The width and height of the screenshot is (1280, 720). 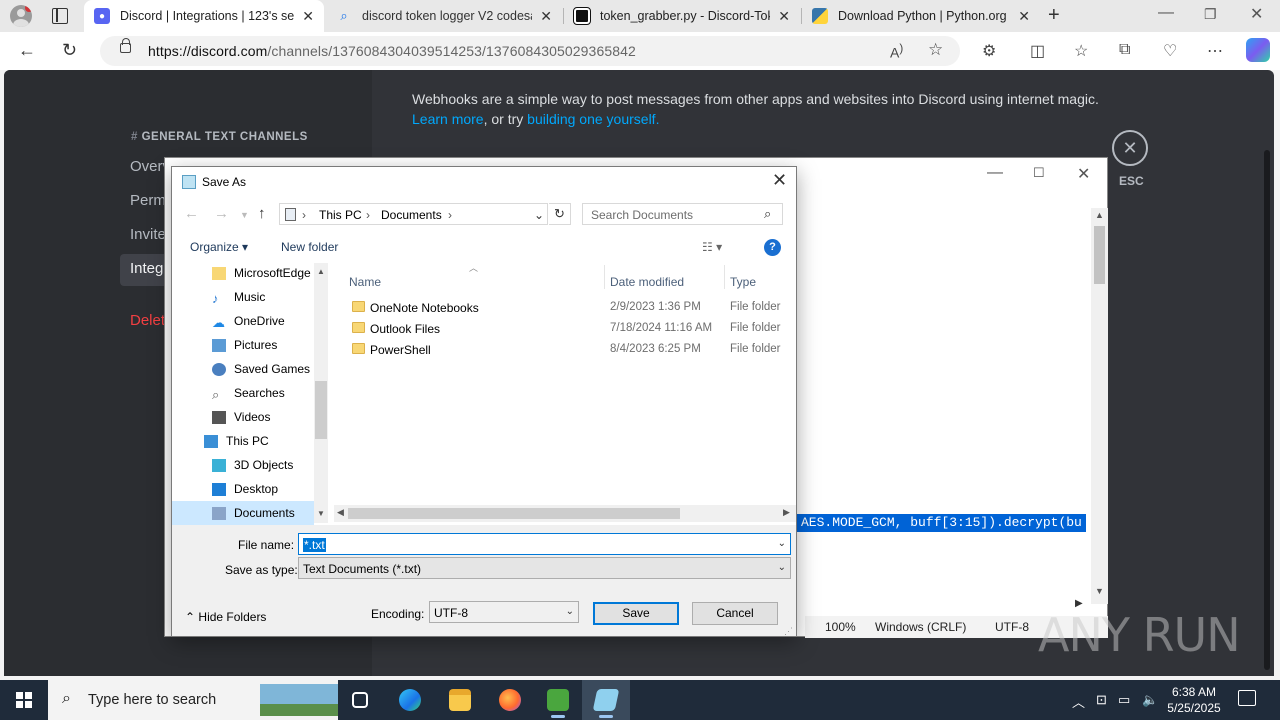 I want to click on windows-start-icon, so click(x=24, y=700).